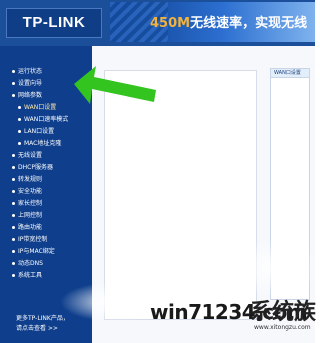 The image size is (320, 343). I want to click on more-products-line1: 更多TP-LINK产品，, so click(42, 318).